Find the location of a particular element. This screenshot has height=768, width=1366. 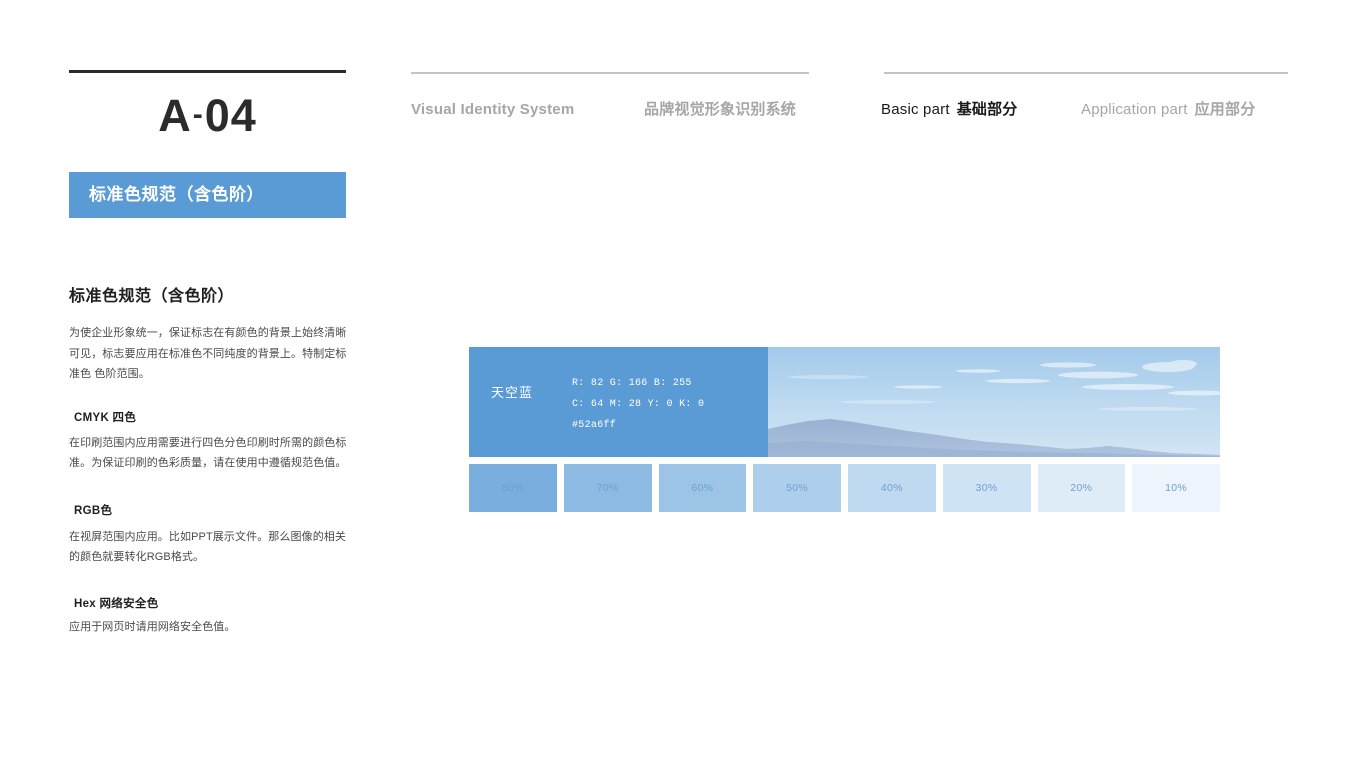

tint-label: 10% is located at coordinates (1176, 488).